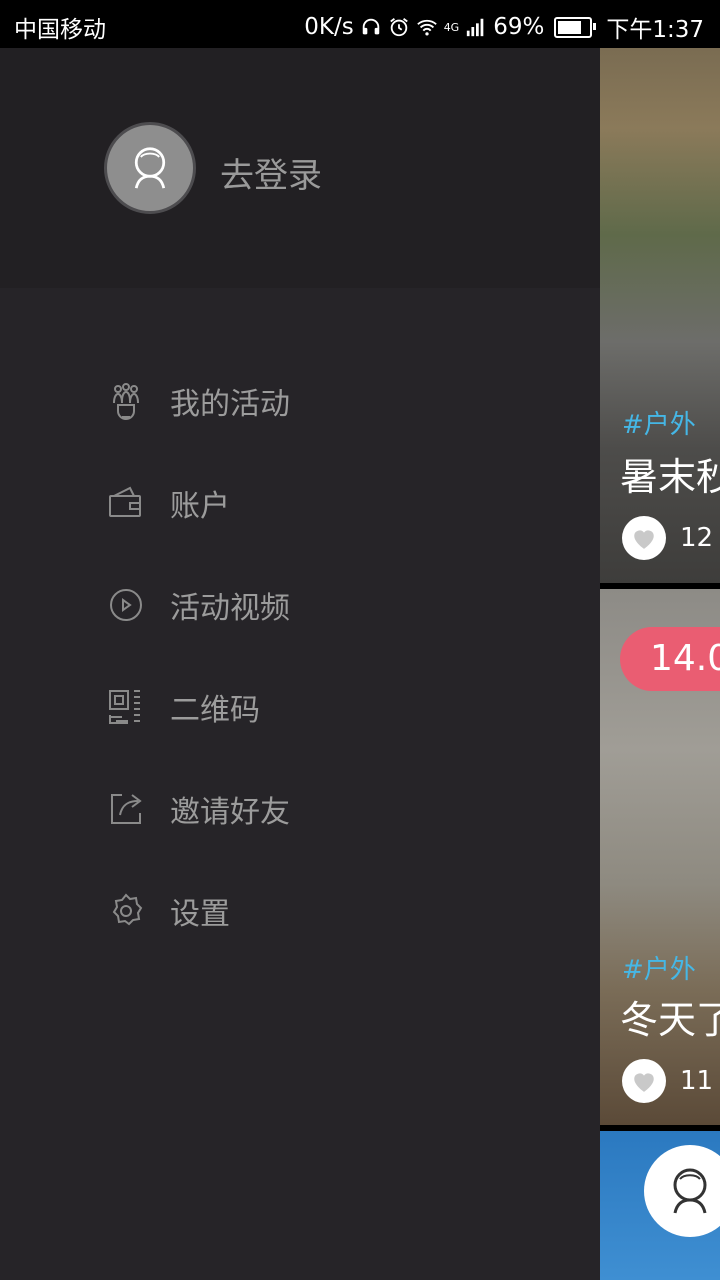  Describe the element at coordinates (300, 401) in the screenshot. I see `menu-item-my-activities: 我的活动` at that location.